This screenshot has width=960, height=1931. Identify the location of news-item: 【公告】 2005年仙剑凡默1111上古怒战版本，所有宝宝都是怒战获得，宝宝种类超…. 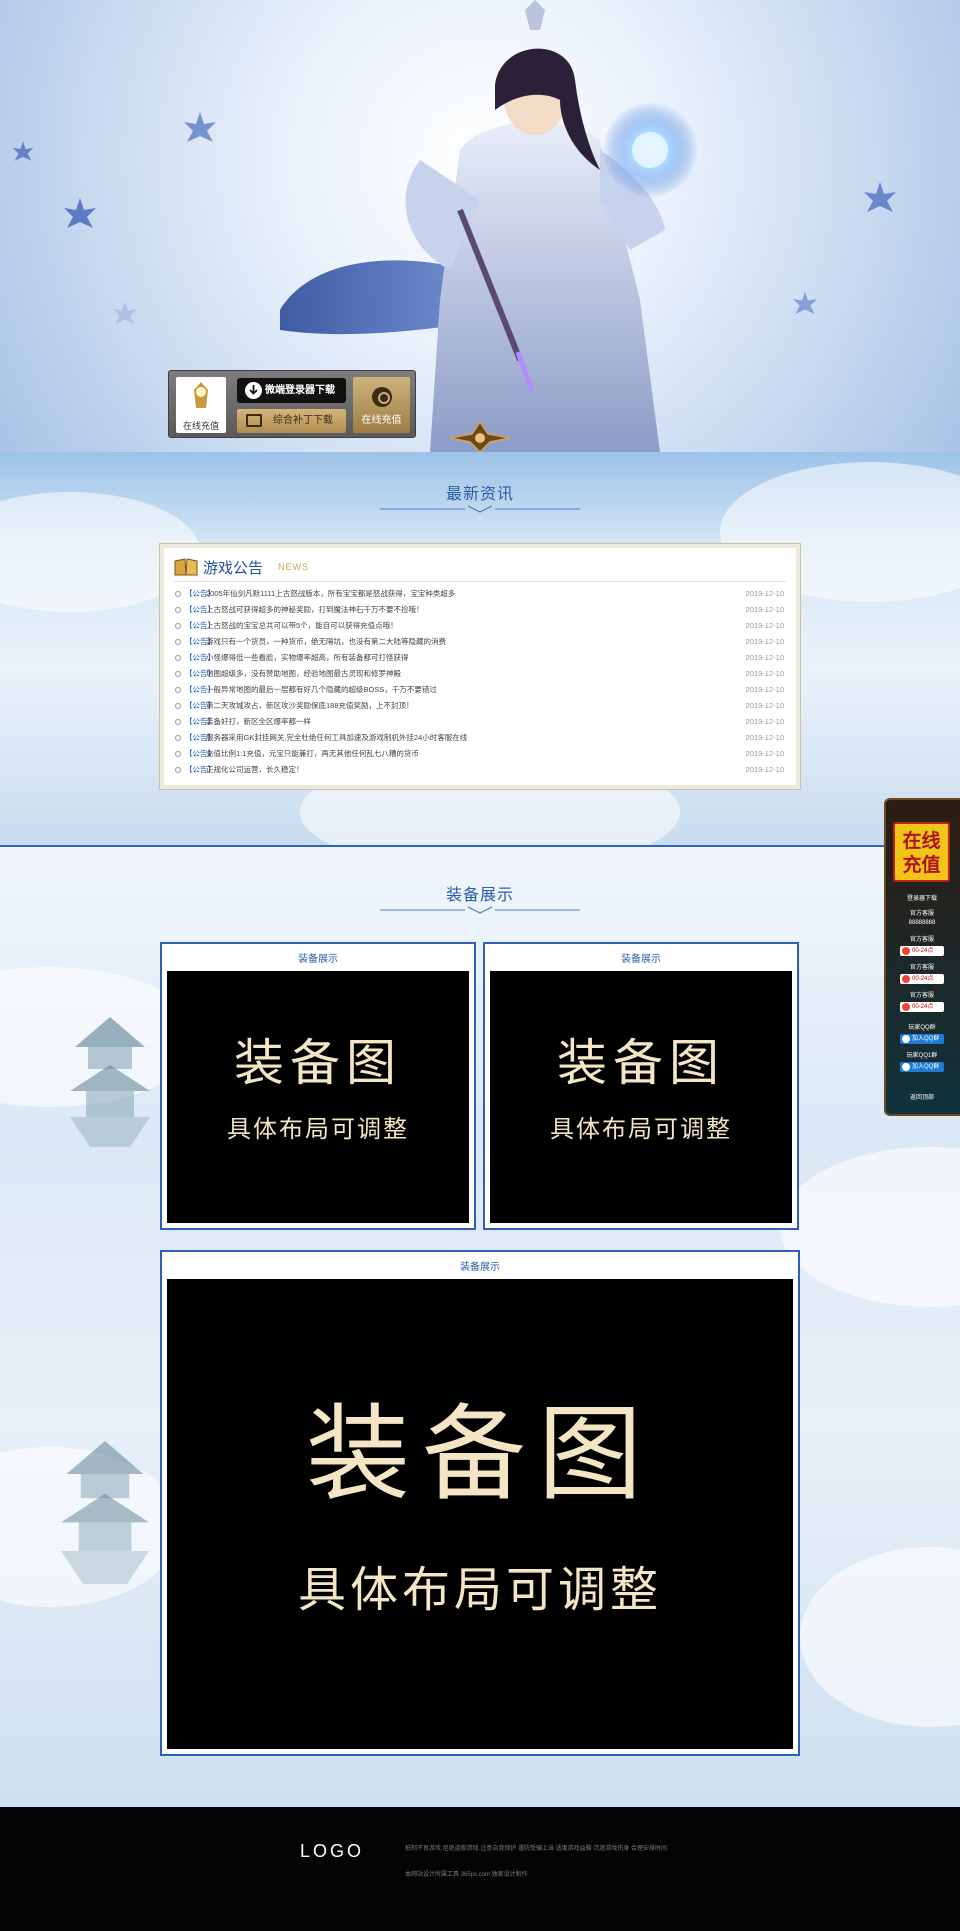
(480, 594).